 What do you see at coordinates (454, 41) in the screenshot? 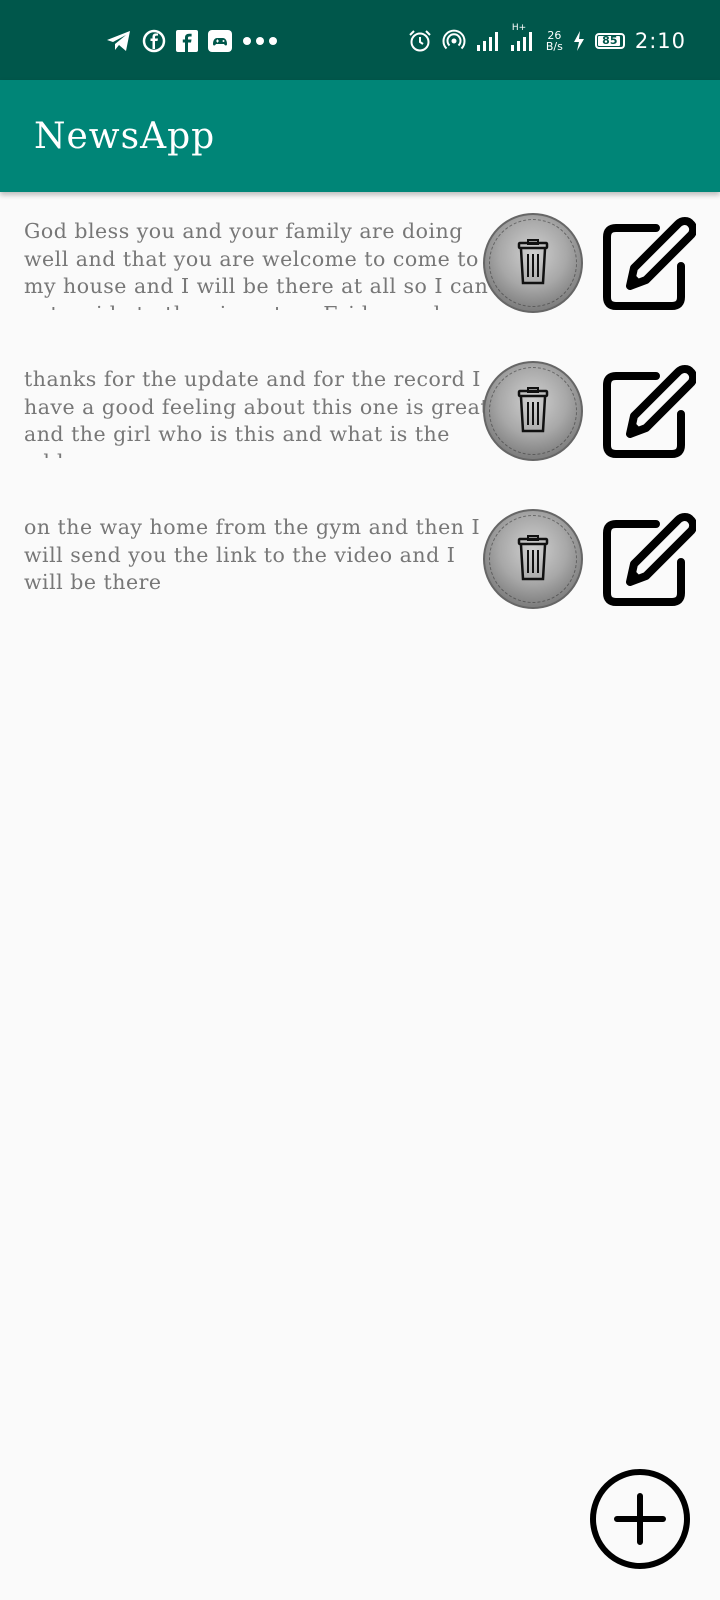
I see `hotspot-icon` at bounding box center [454, 41].